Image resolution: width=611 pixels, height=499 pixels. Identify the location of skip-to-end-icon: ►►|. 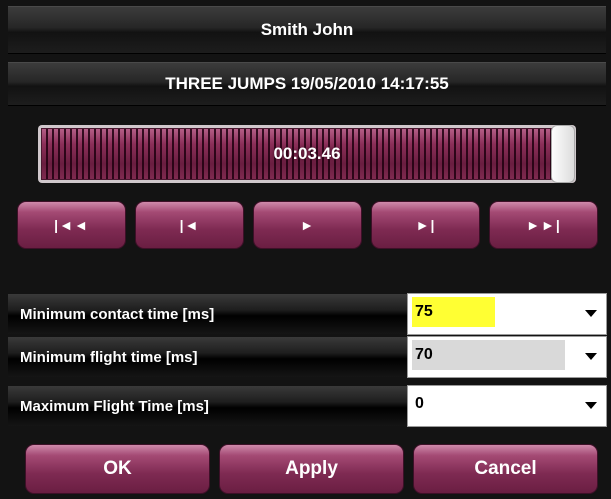
(543, 225).